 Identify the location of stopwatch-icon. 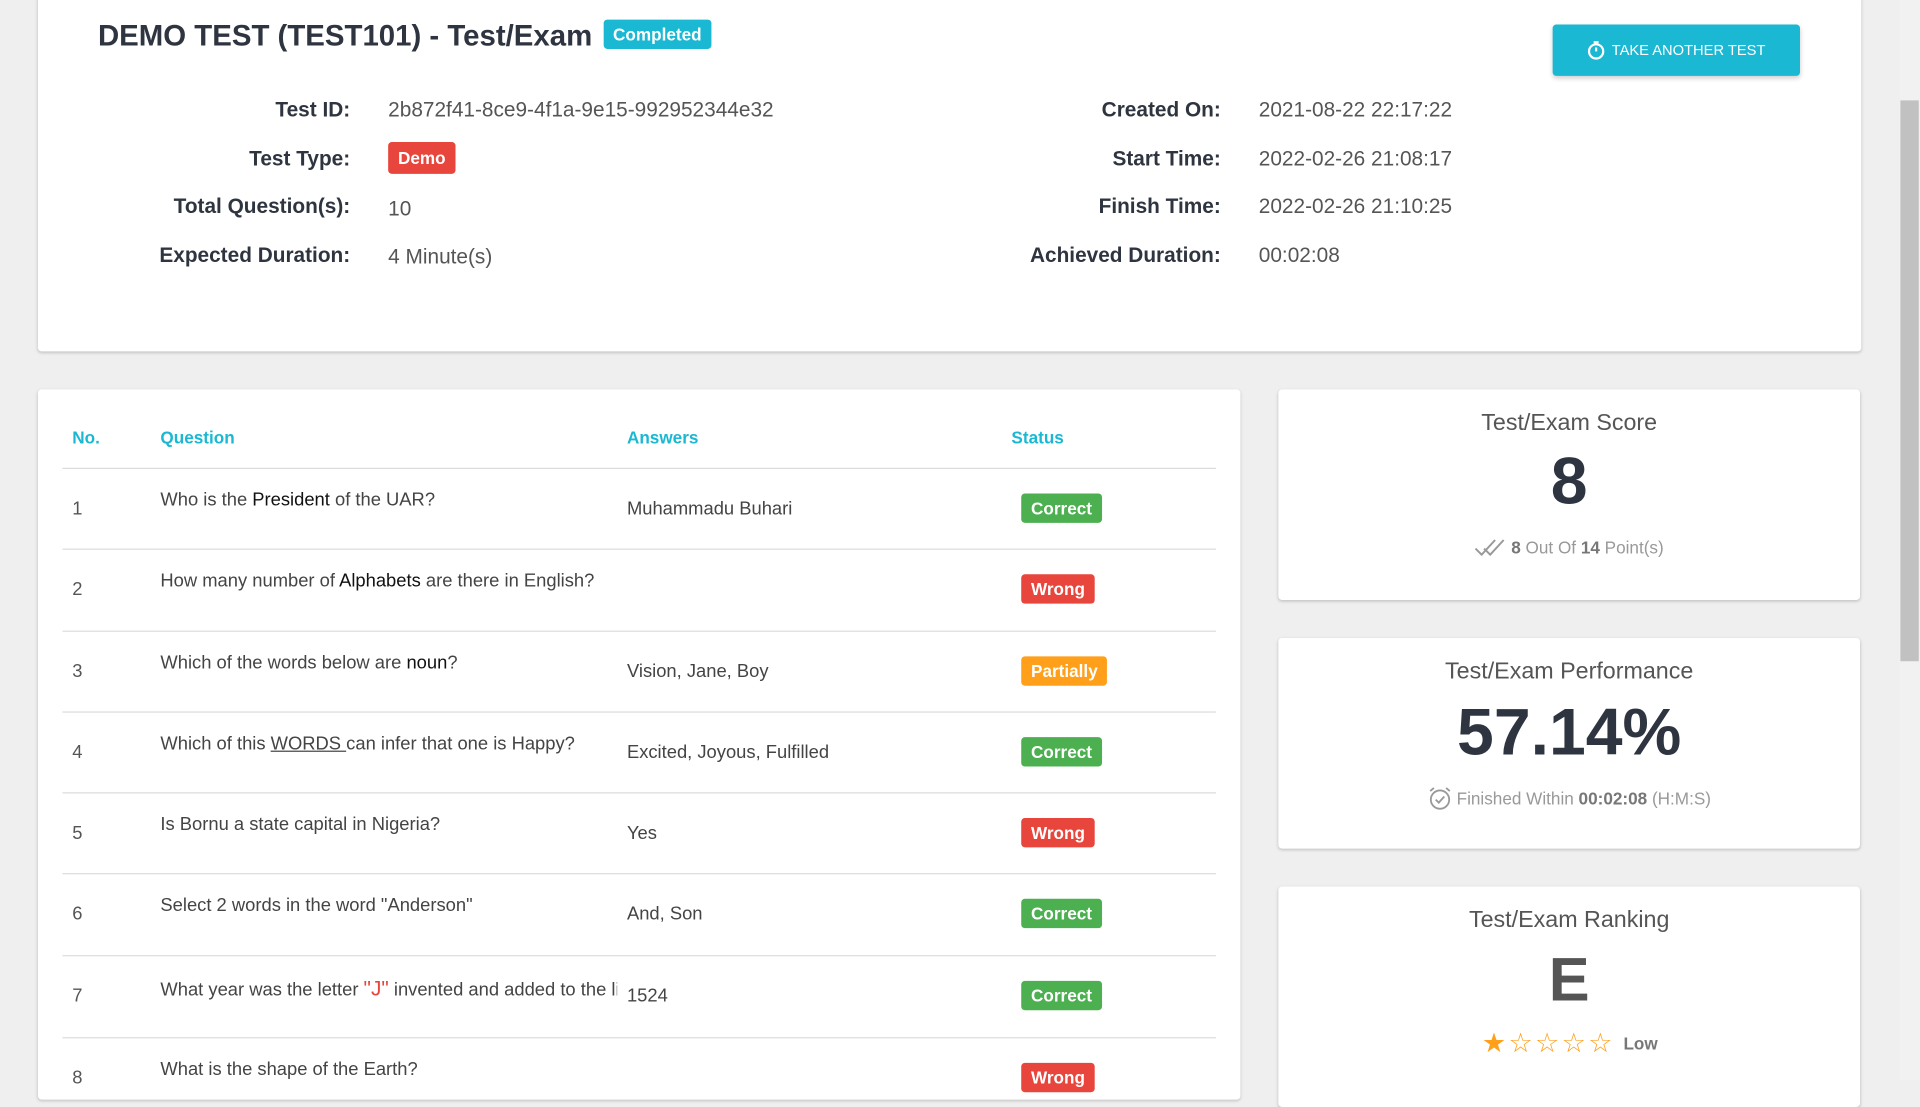
(1596, 50).